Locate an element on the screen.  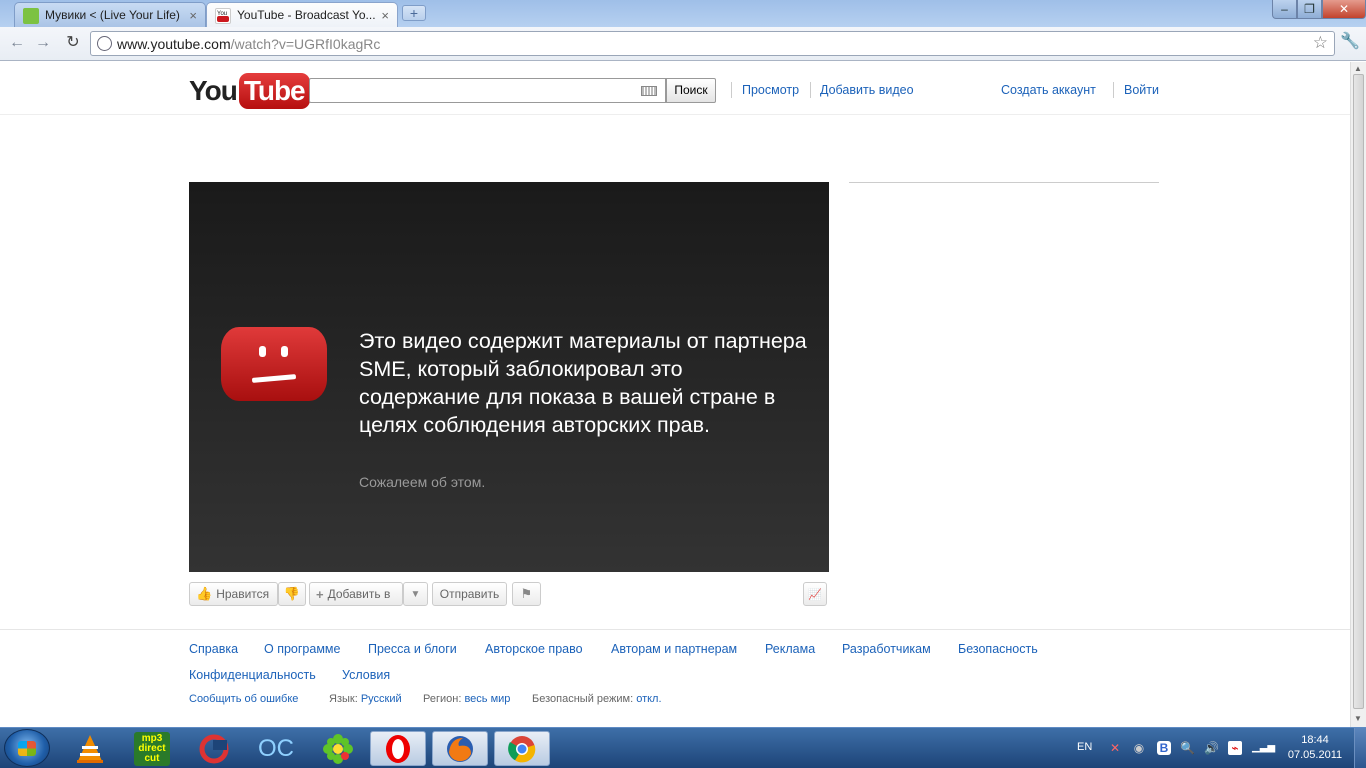
address-bar: www.youtube.com/watch?v=UGRfI0kagRc ☆ is located at coordinates (712, 43).